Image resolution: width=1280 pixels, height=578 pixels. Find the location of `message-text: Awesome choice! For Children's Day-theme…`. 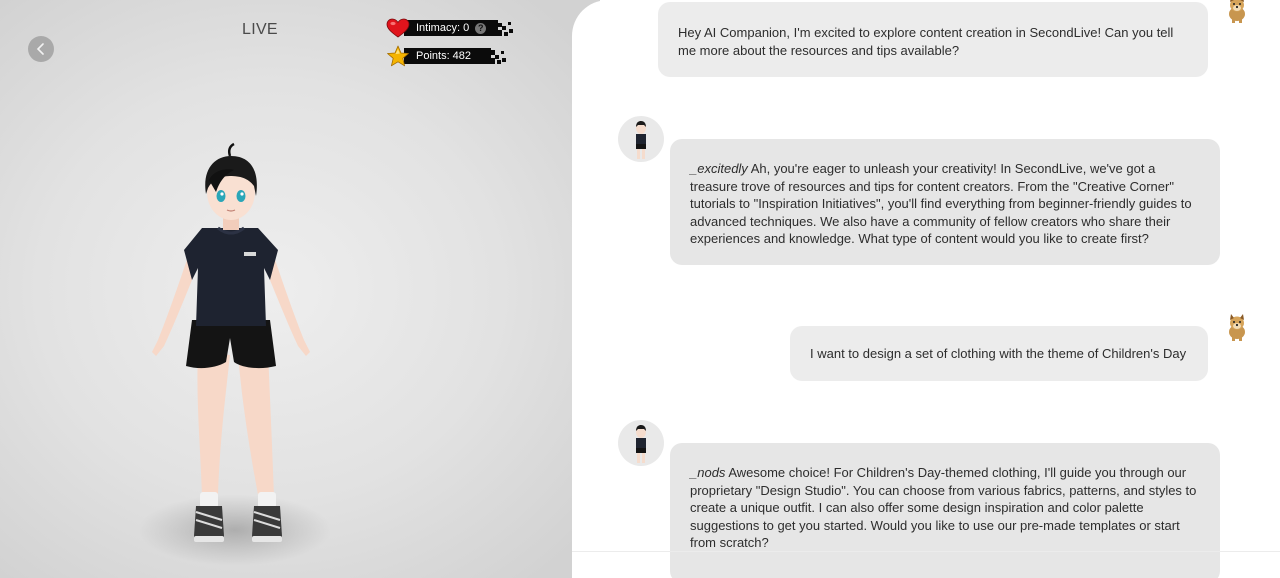

message-text: Awesome choice! For Children's Day-theme… is located at coordinates (943, 507).